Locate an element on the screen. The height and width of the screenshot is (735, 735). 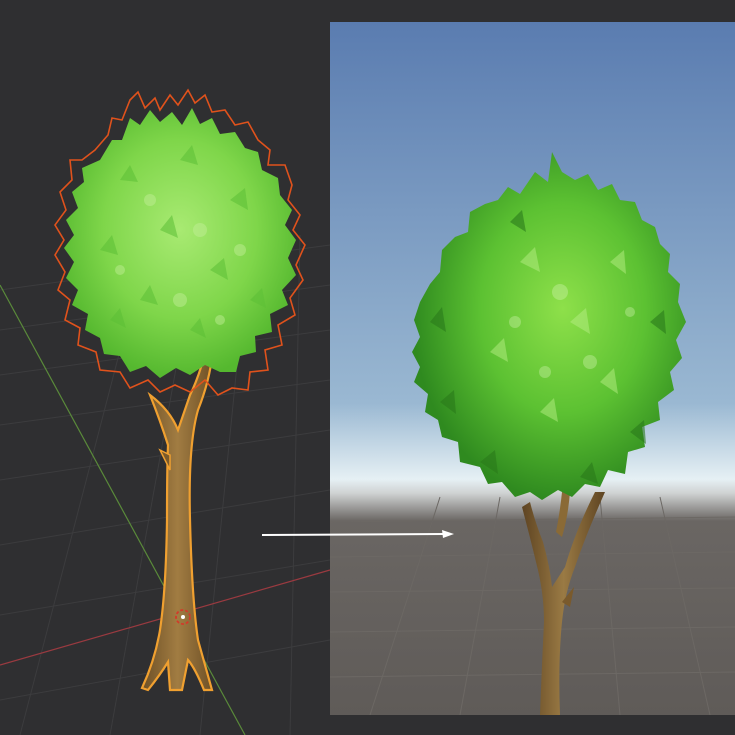
arrow-right-icon is located at coordinates (357, 535).